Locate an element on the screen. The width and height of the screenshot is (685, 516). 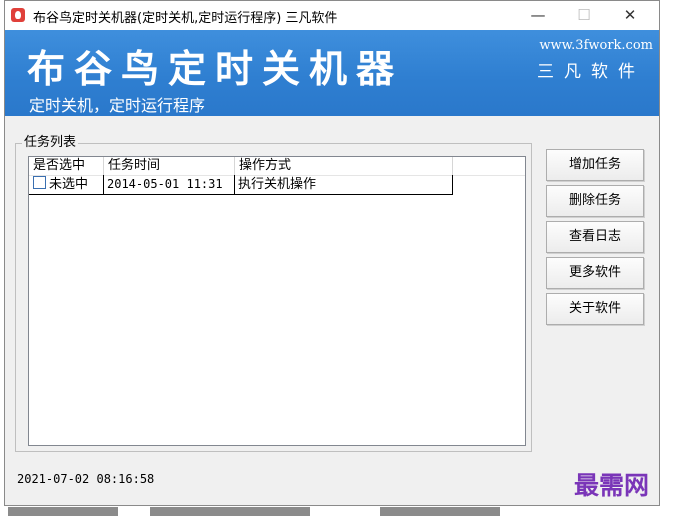
row-checkbox is located at coordinates (39, 182).